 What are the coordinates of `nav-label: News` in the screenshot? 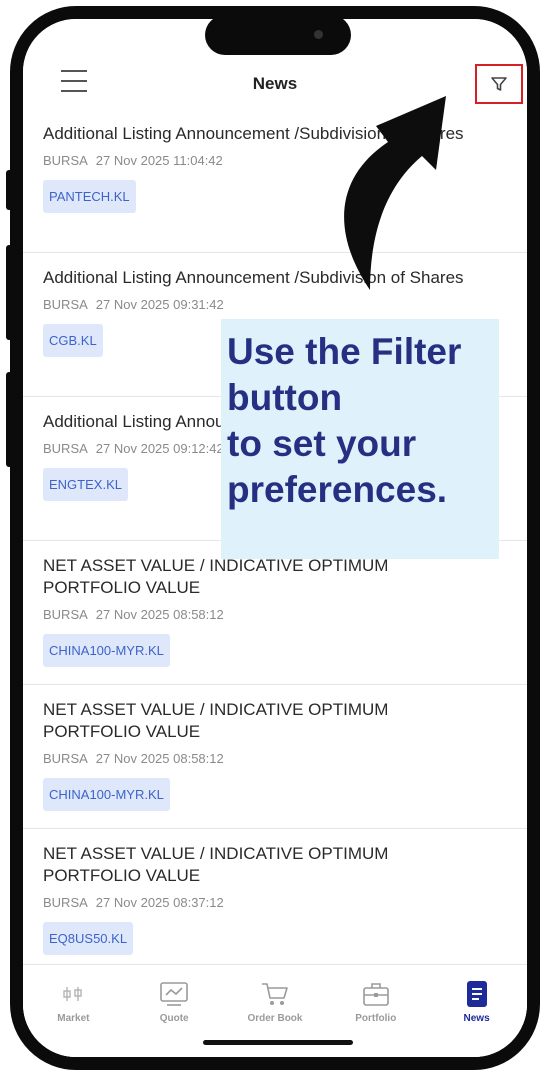 It's located at (476, 1018).